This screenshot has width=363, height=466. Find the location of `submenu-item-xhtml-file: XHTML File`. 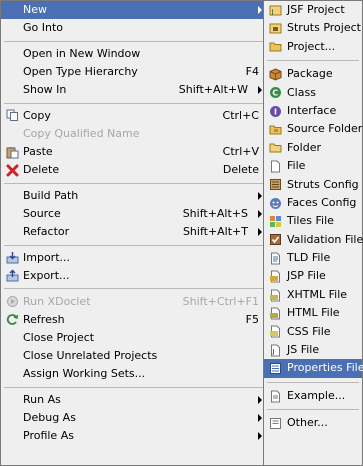

submenu-item-xhtml-file: XHTML File is located at coordinates (313, 295).